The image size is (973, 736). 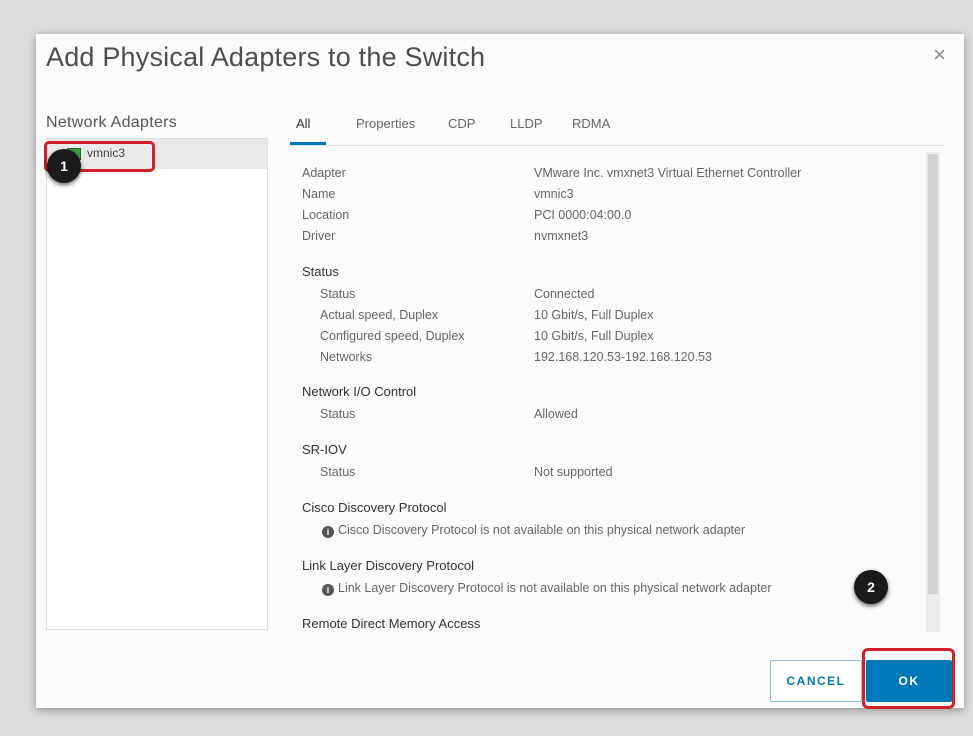 I want to click on tabs-divider, so click(x=617, y=145).